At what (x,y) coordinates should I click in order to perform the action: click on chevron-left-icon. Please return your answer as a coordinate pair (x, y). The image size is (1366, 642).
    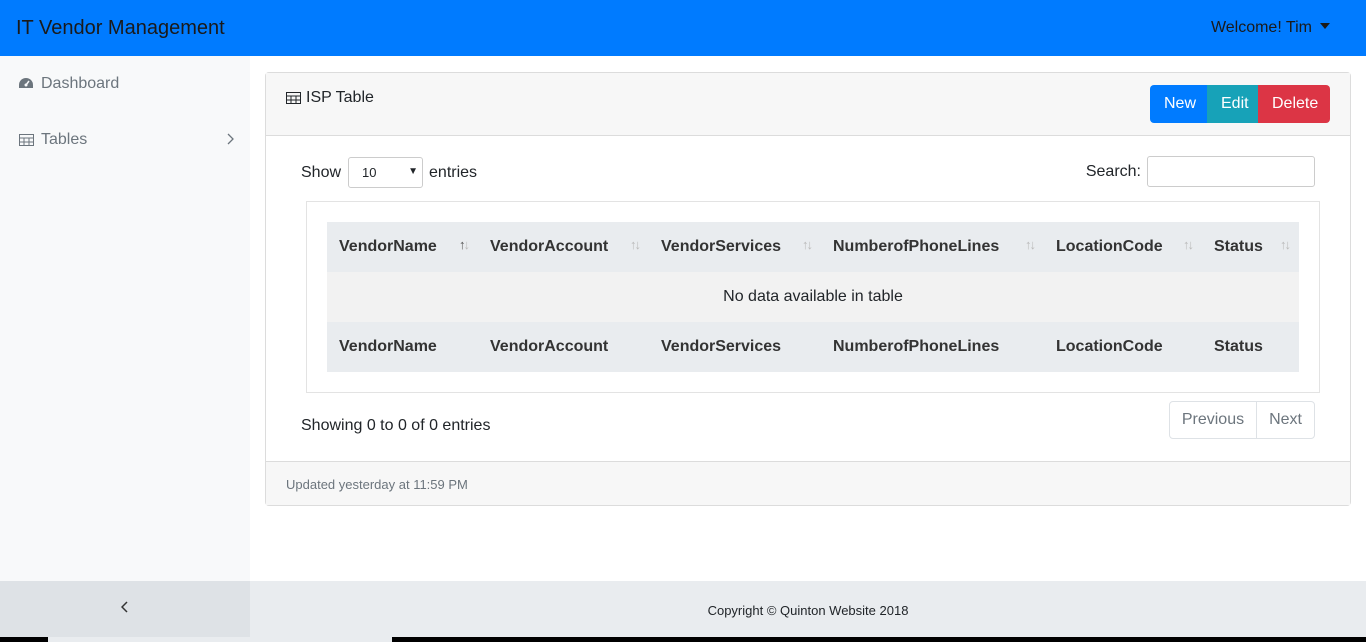
    Looking at the image, I should click on (124, 609).